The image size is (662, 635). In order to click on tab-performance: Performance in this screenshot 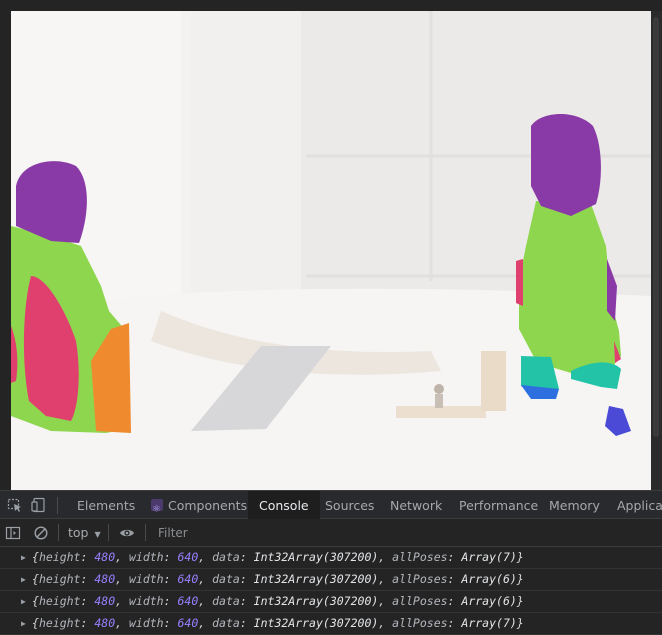, I will do `click(498, 505)`.